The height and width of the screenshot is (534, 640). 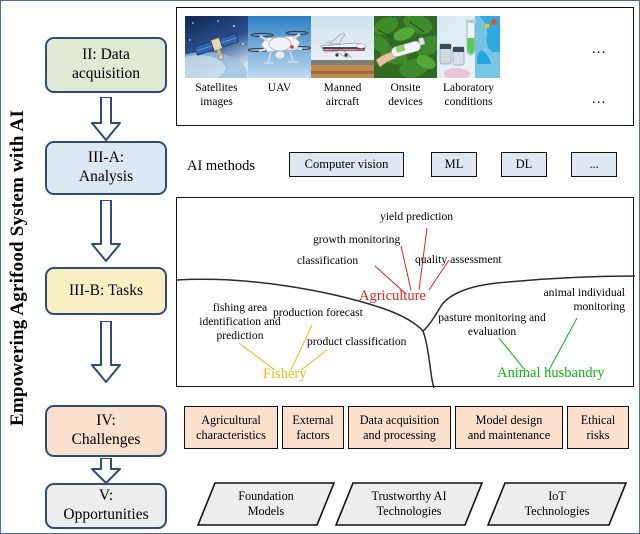 I want to click on label-line1: UAV, so click(x=279, y=88).